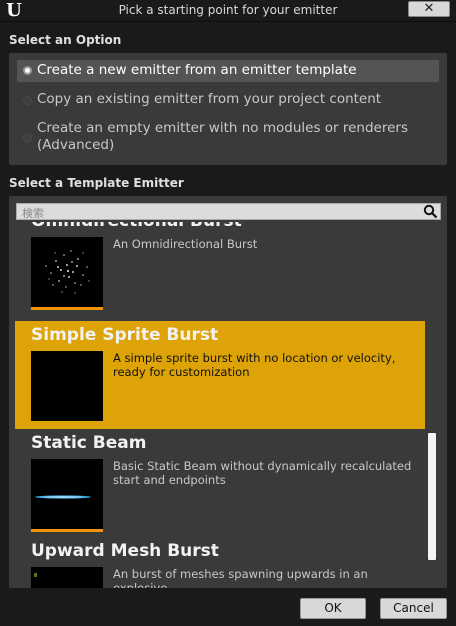 Image resolution: width=456 pixels, height=626 pixels. What do you see at coordinates (333, 608) in the screenshot?
I see `ok-button: OK` at bounding box center [333, 608].